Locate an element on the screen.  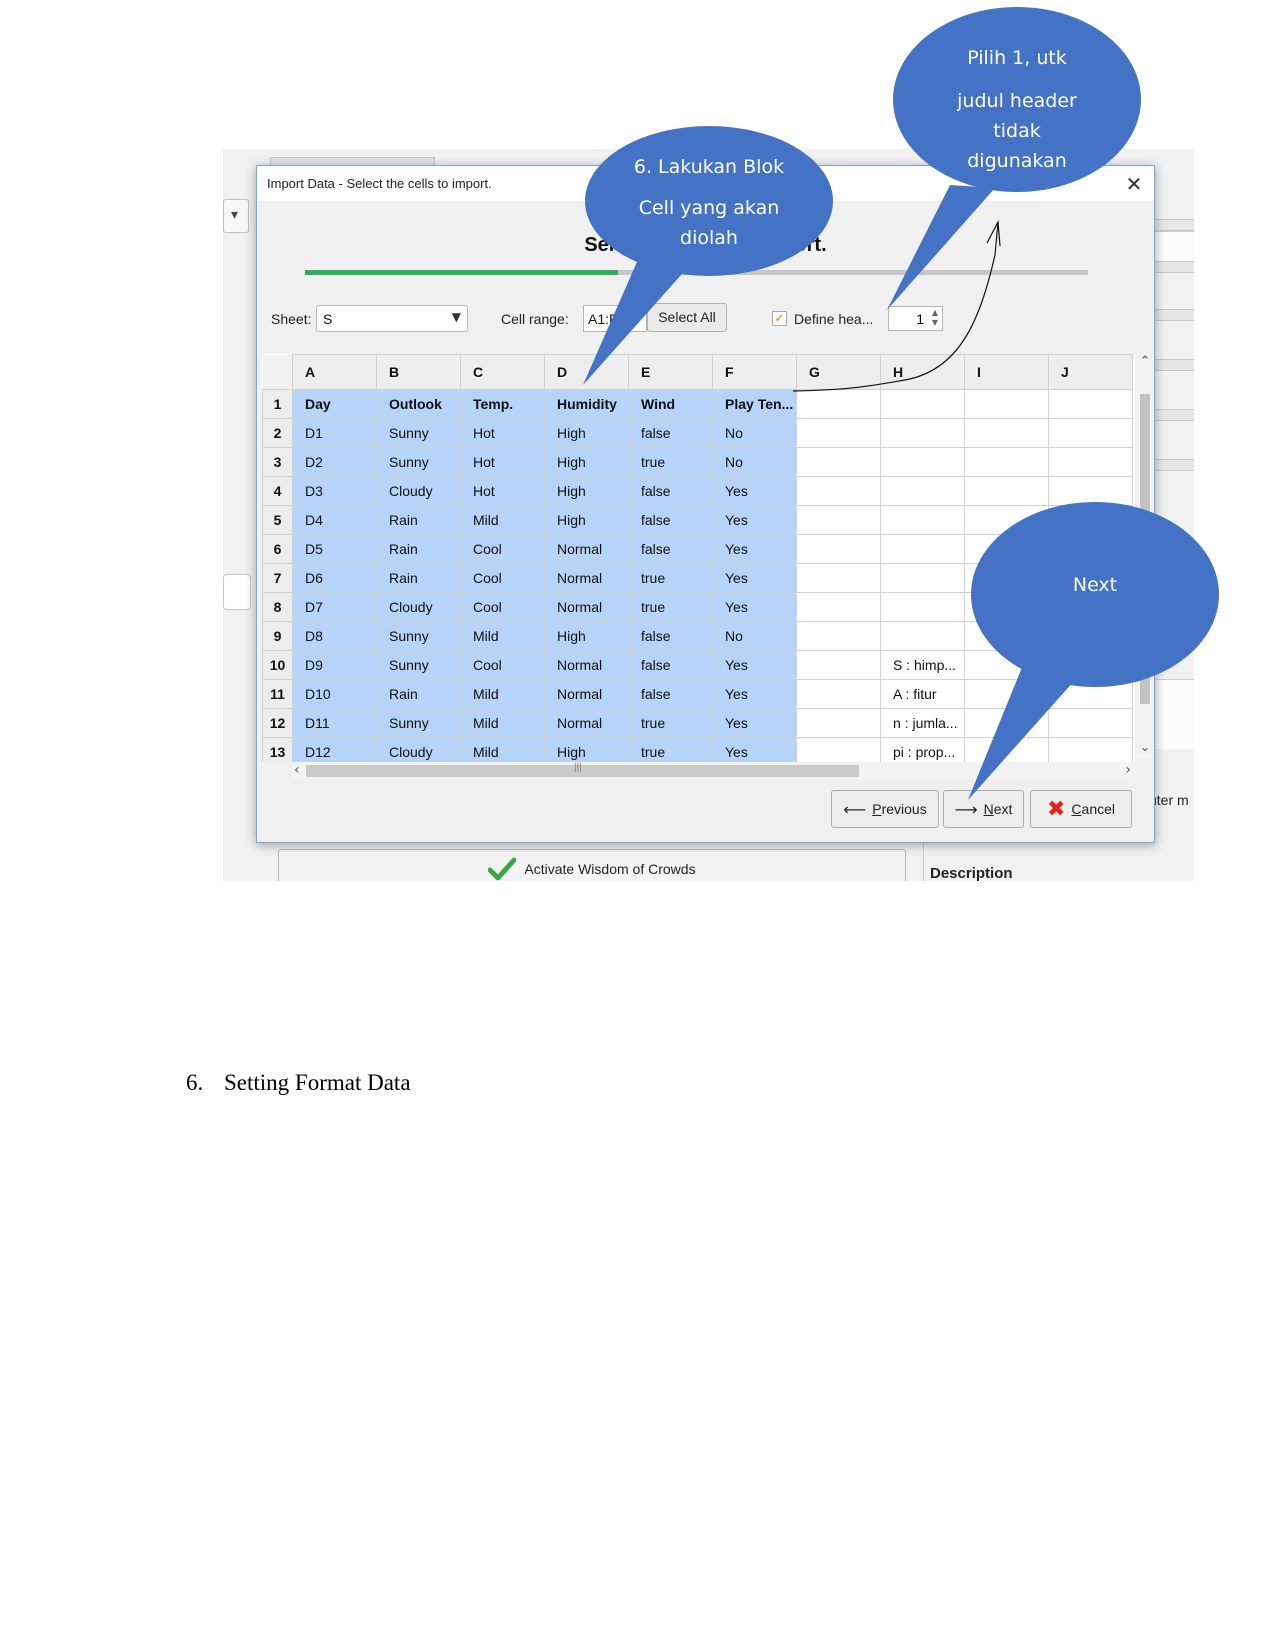
row-number: 7 is located at coordinates (277, 578).